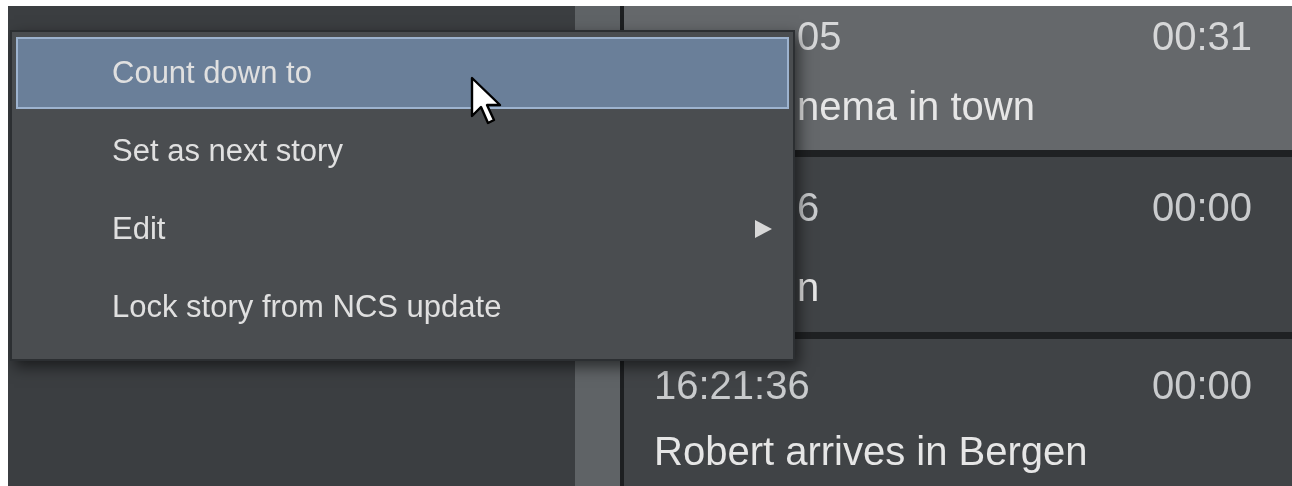 The image size is (1292, 486). What do you see at coordinates (809, 287) in the screenshot?
I see `story-title: n` at bounding box center [809, 287].